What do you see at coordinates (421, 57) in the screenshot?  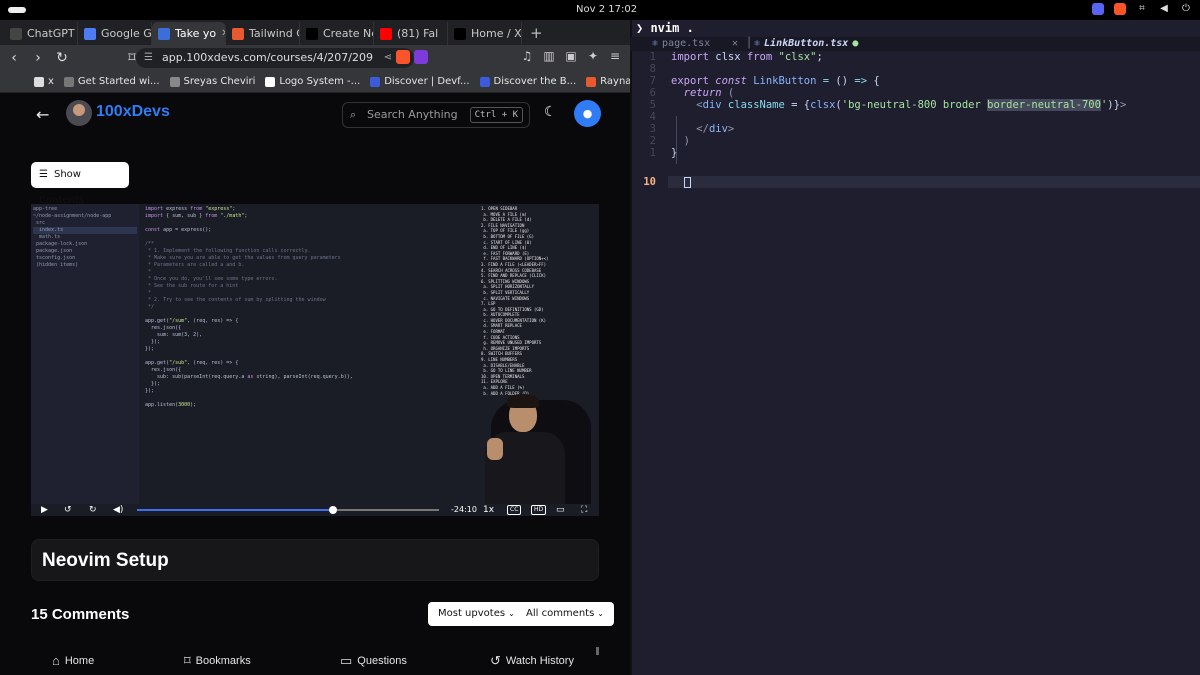 I see `brave-rewards-icon` at bounding box center [421, 57].